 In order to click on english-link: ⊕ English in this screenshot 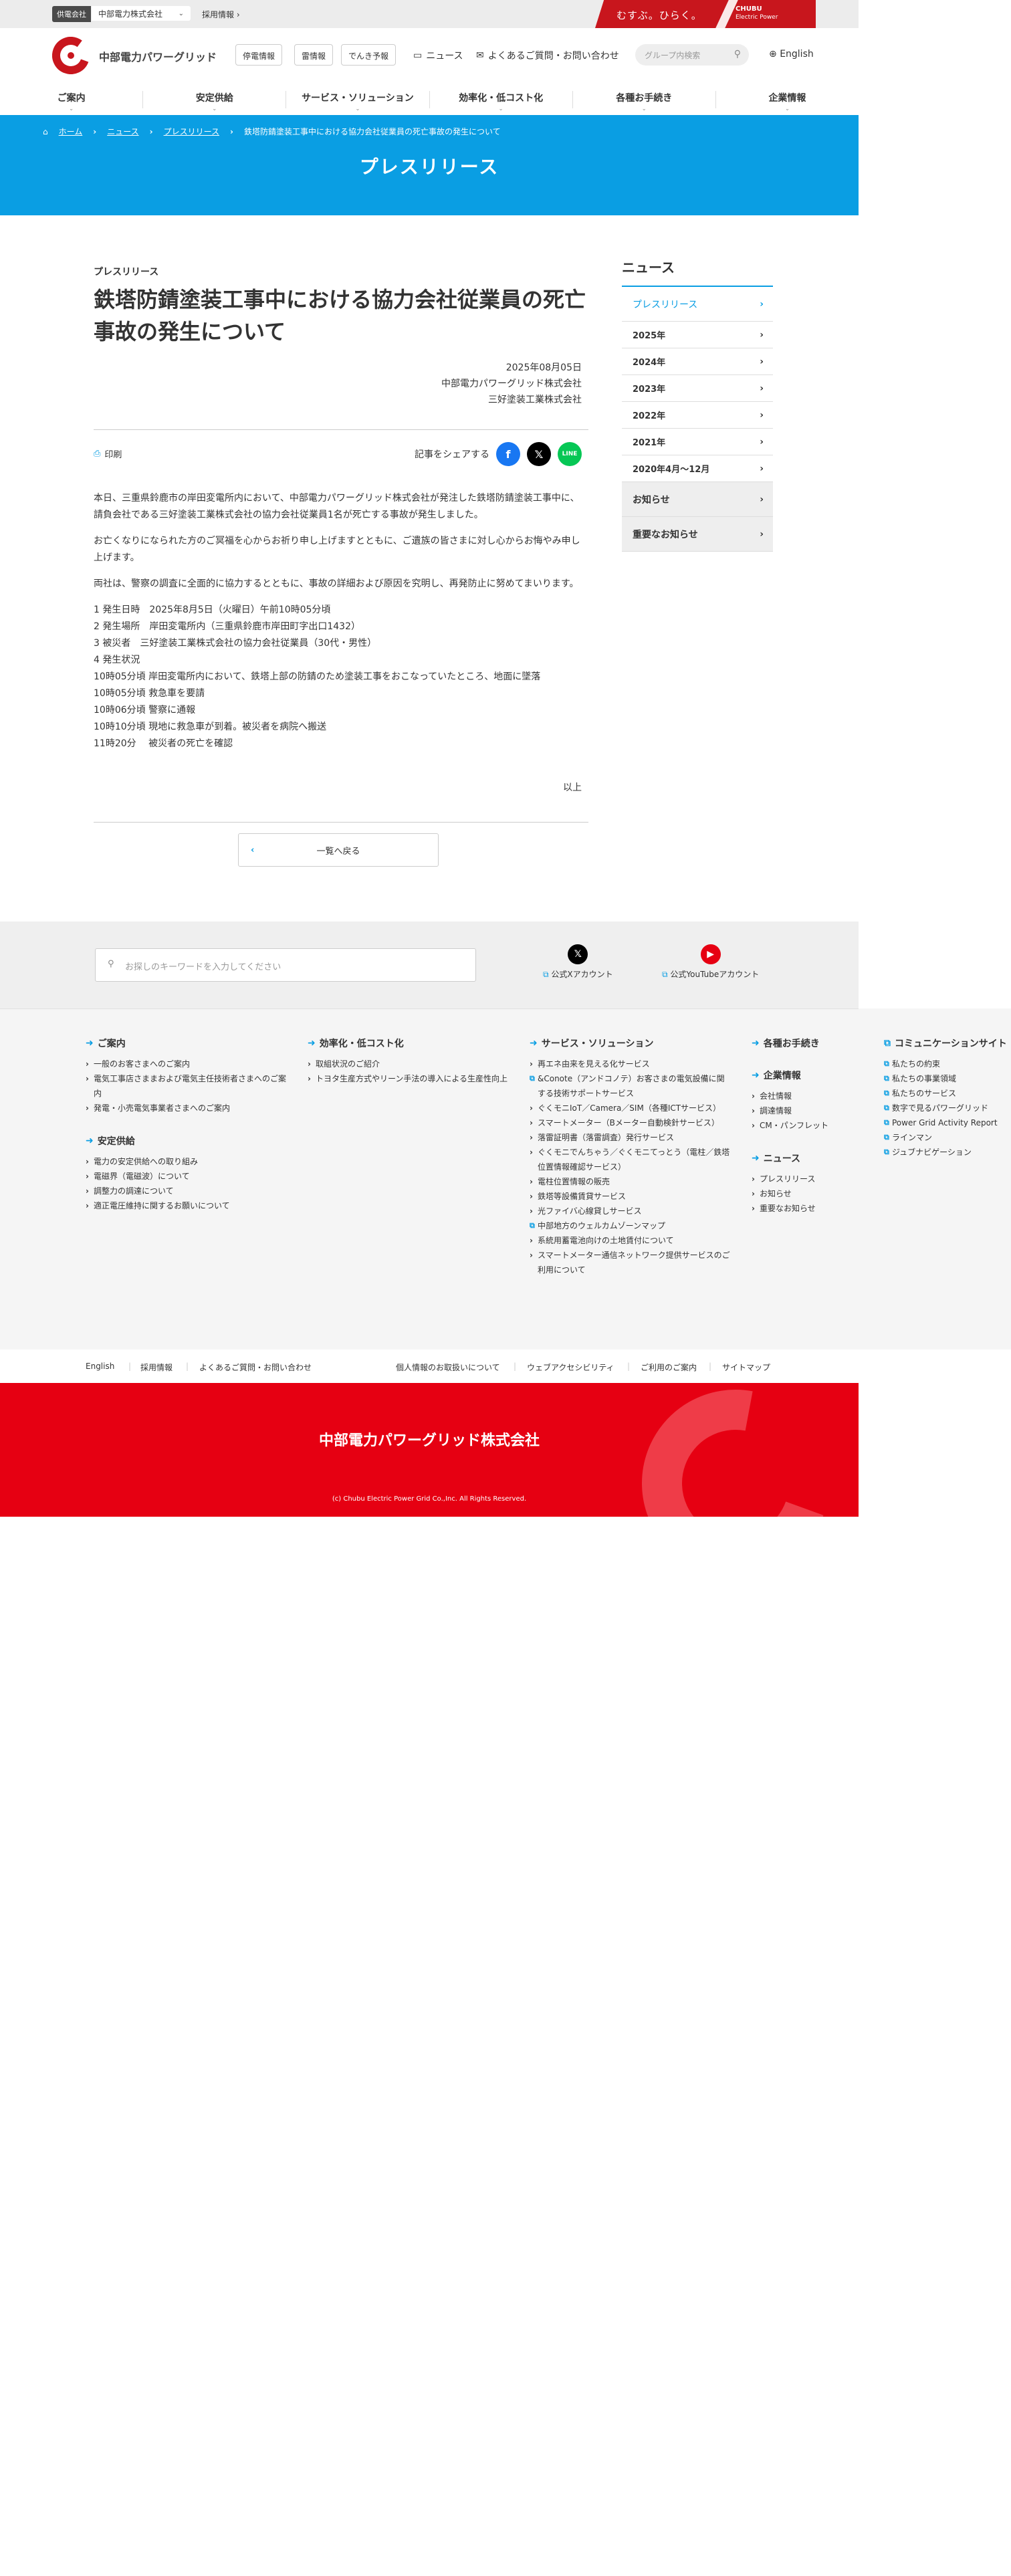, I will do `click(791, 54)`.